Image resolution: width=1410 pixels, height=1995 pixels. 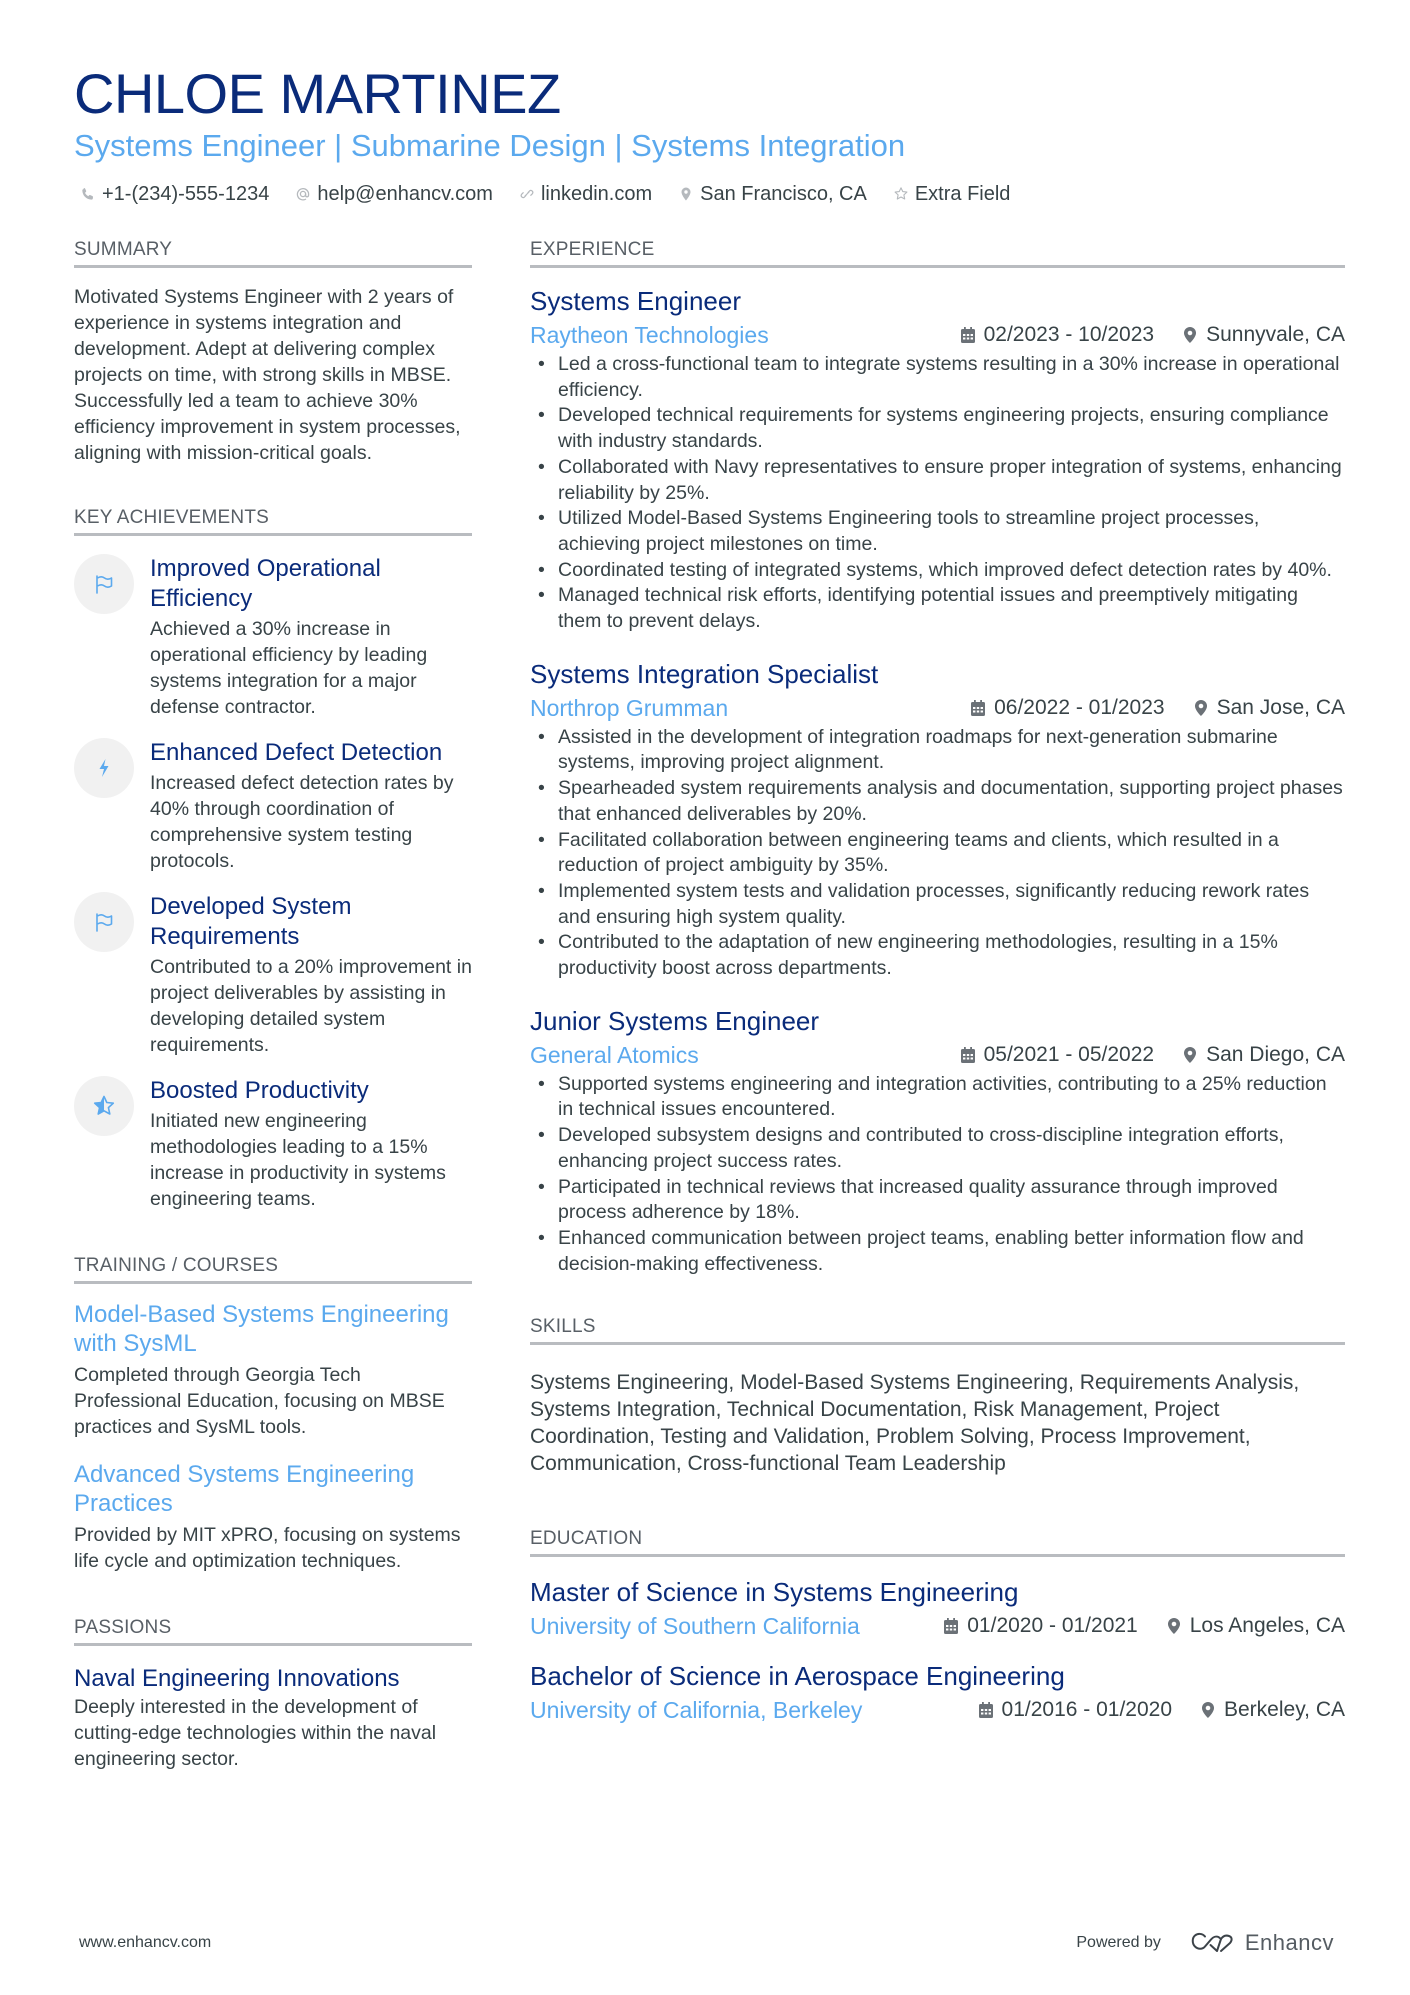 I want to click on section-title-achievements: KEY ACHIEVEMENTS, so click(x=273, y=521).